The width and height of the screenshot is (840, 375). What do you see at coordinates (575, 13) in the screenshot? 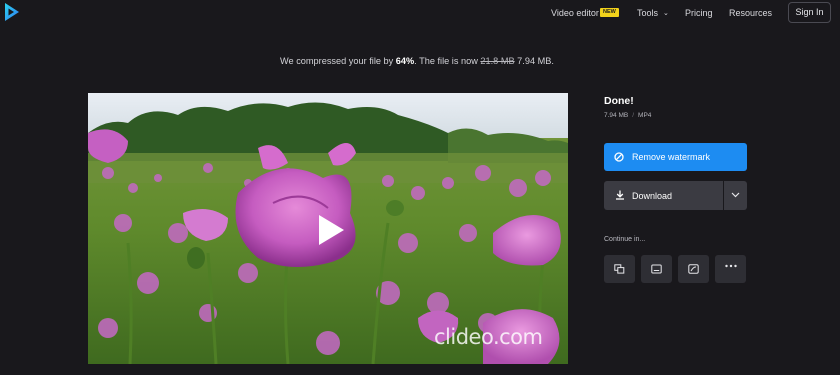
I see `nav-video-editor: Video editor` at bounding box center [575, 13].